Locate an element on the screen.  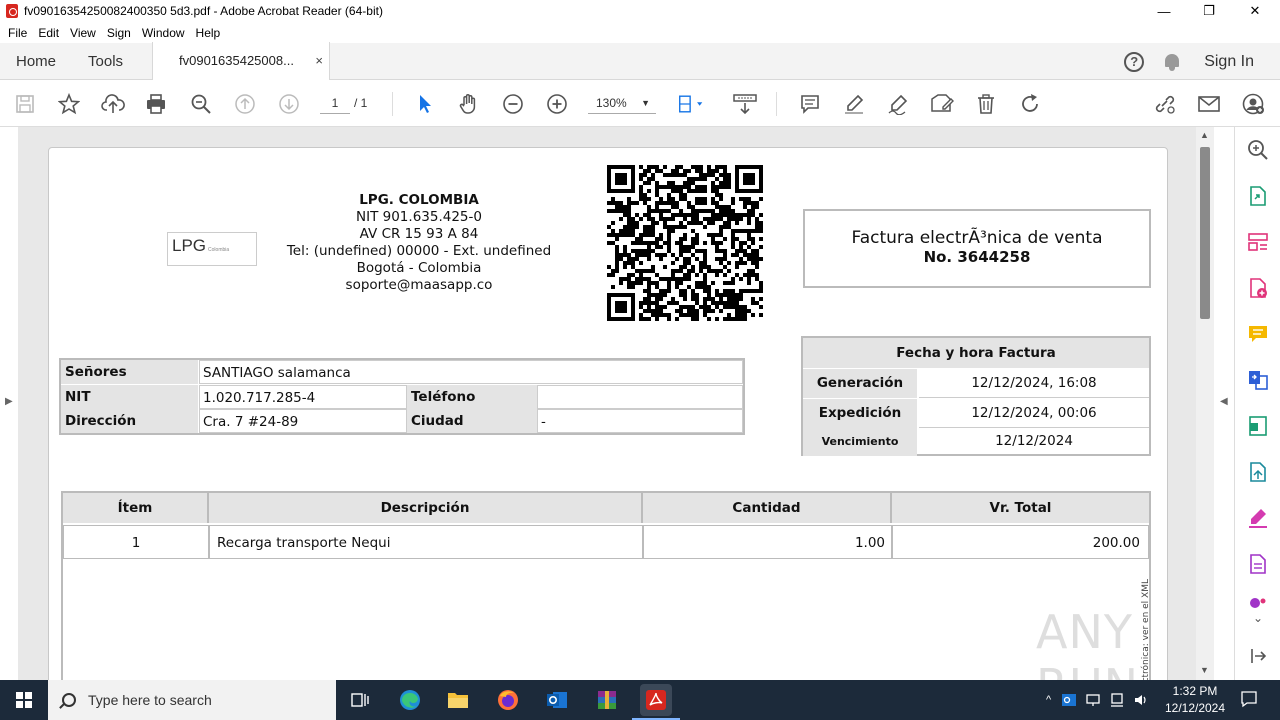
hand-tool-icon is located at coordinates (469, 104).